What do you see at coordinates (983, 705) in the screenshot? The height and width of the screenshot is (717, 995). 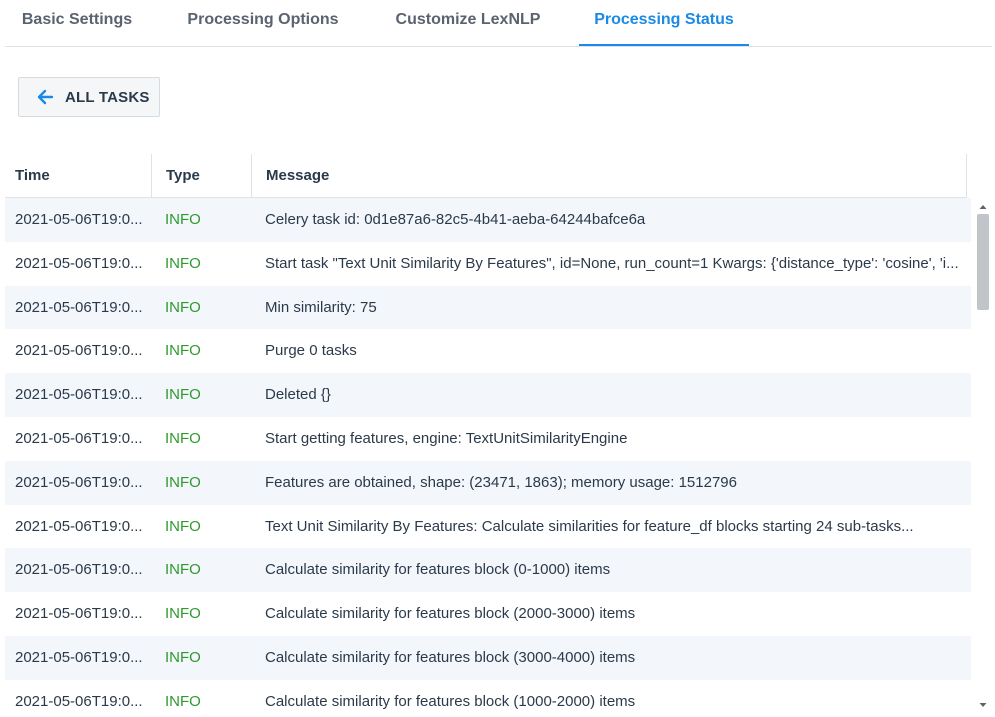 I see `scroll-down-arrow-icon` at bounding box center [983, 705].